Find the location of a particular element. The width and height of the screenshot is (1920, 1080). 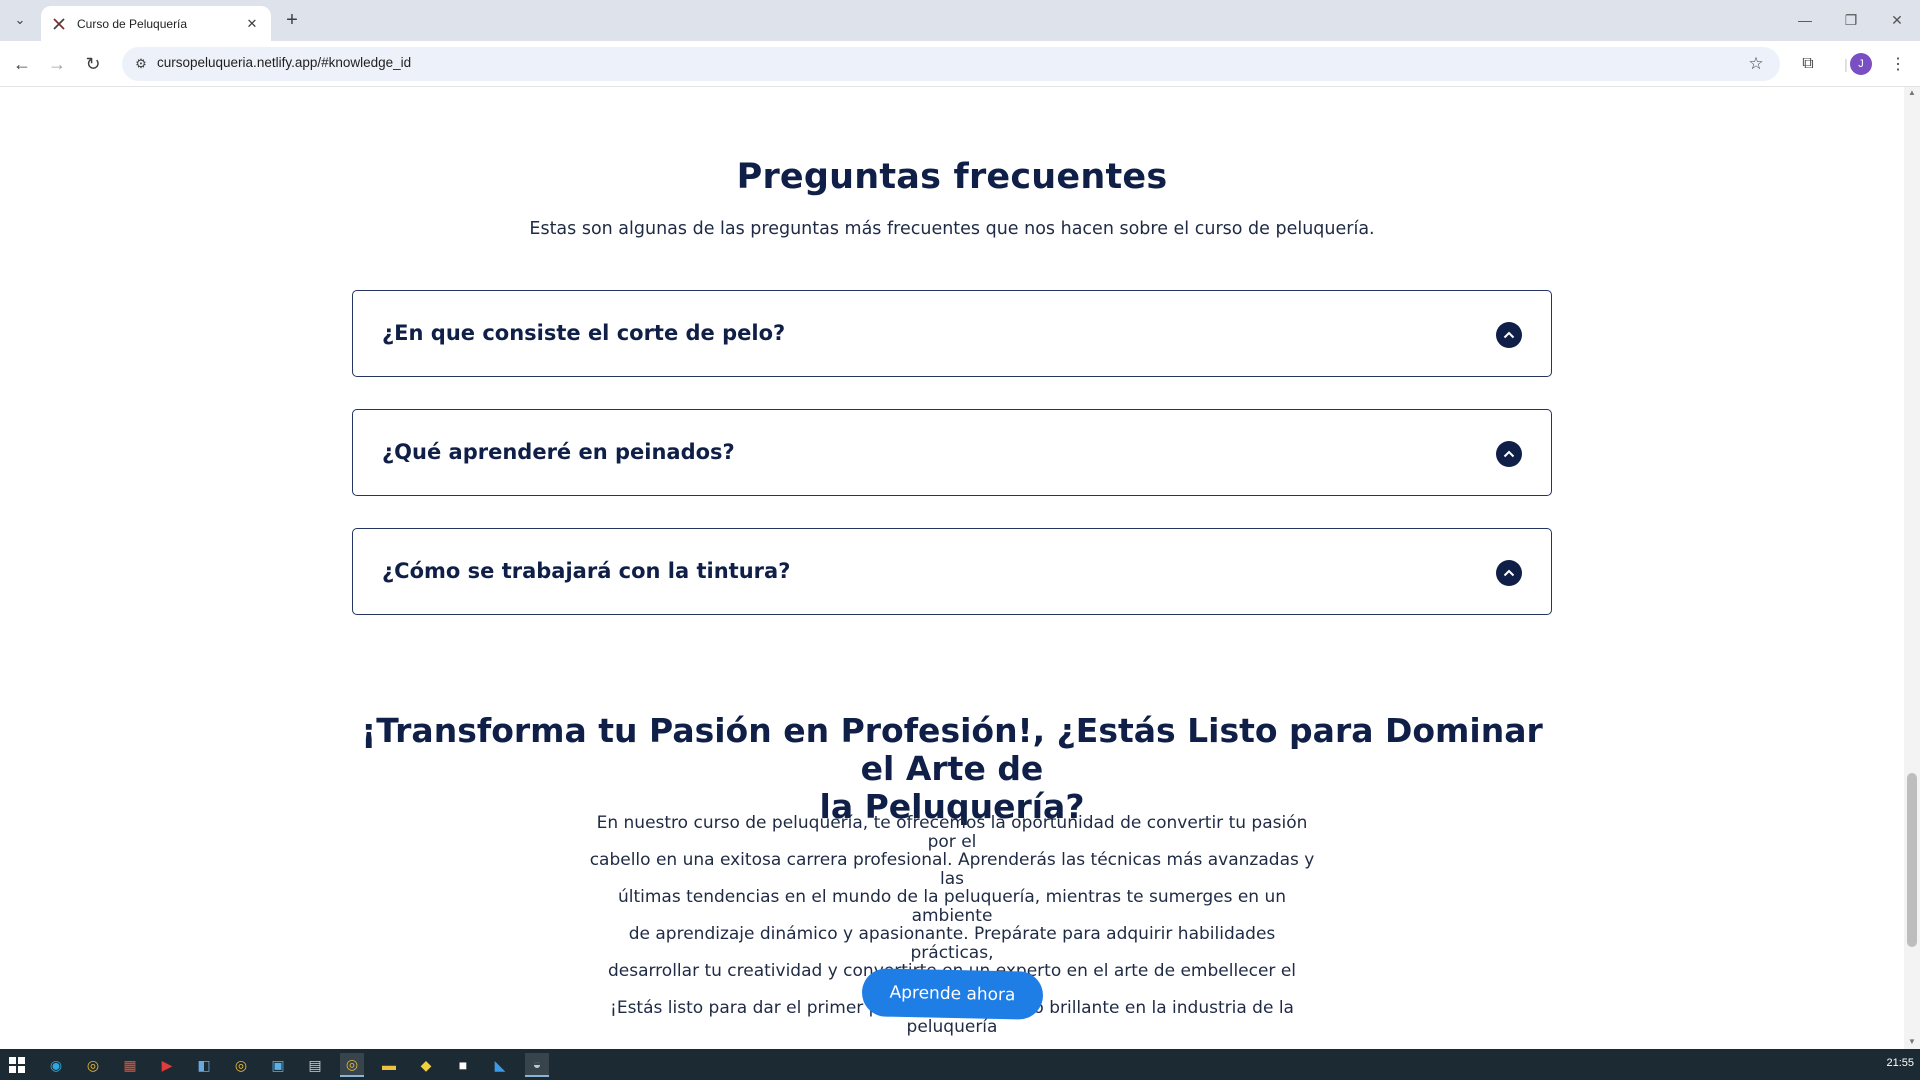

chrome-profile-icon: ◎ is located at coordinates (241, 1065).